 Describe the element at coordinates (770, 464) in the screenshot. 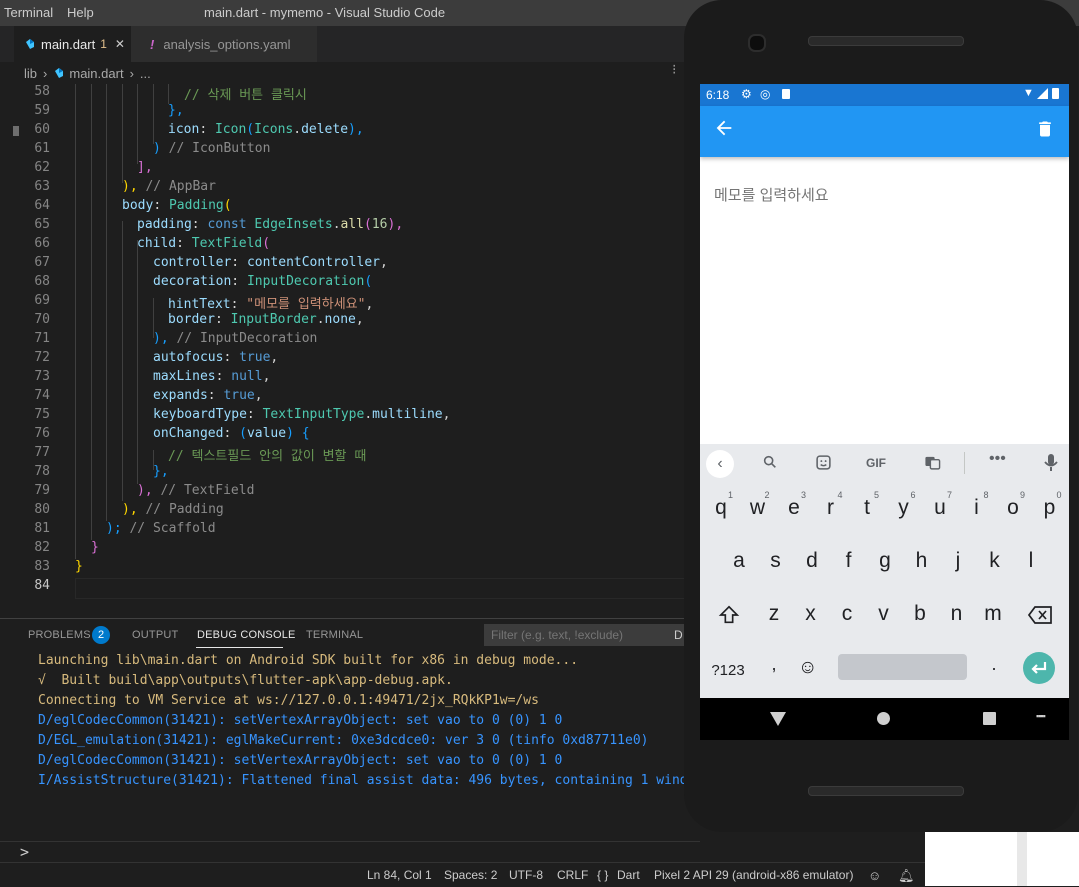

I see `search-icon` at that location.